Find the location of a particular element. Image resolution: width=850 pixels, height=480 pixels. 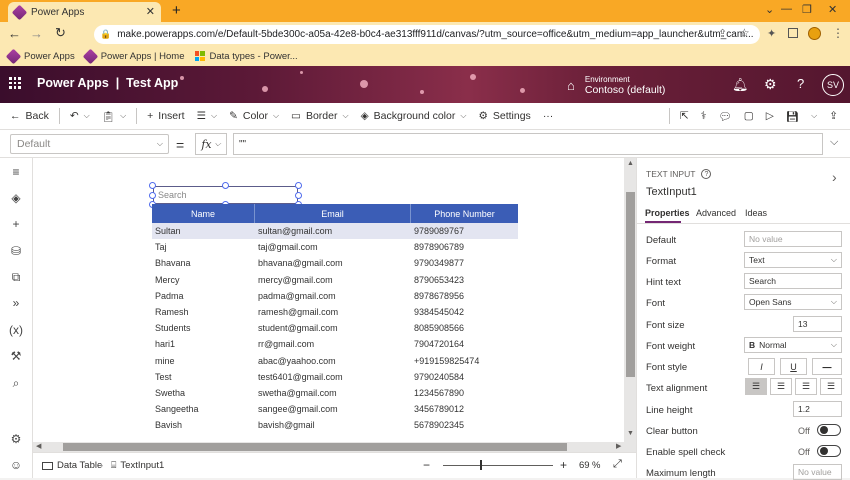

sidebar-icon is located at coordinates (793, 33).